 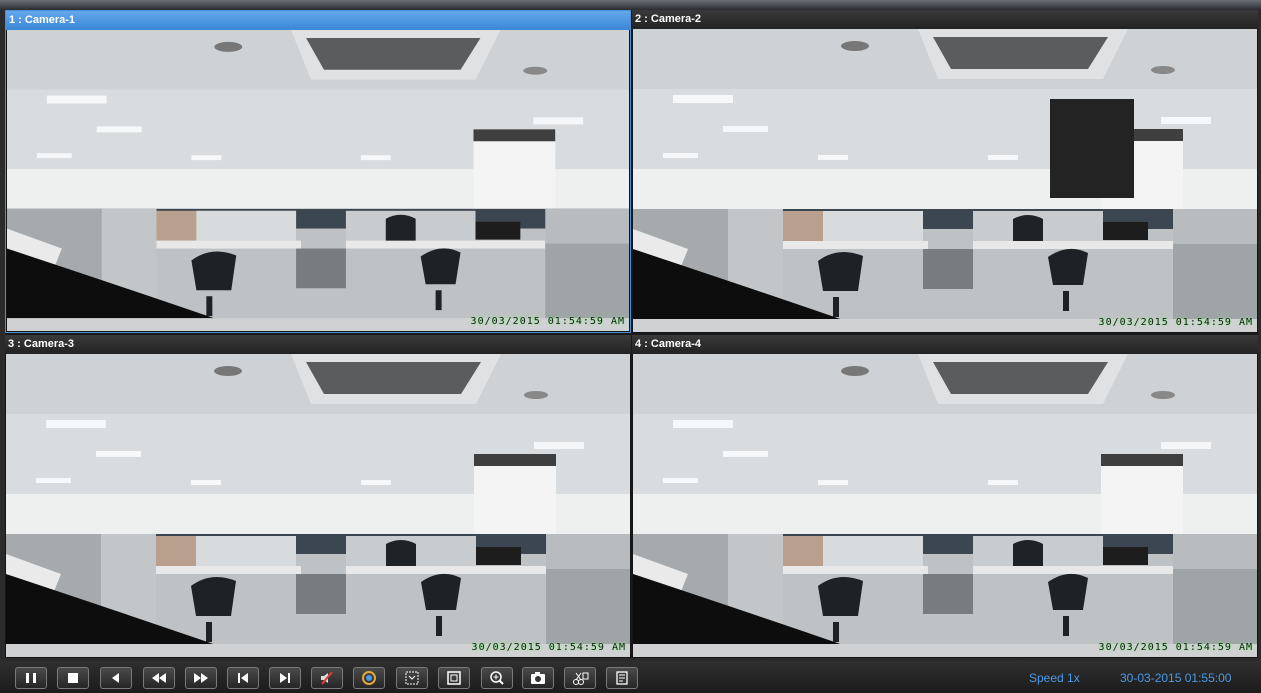 I want to click on pane-title: 2 : Camera-2, so click(x=945, y=19).